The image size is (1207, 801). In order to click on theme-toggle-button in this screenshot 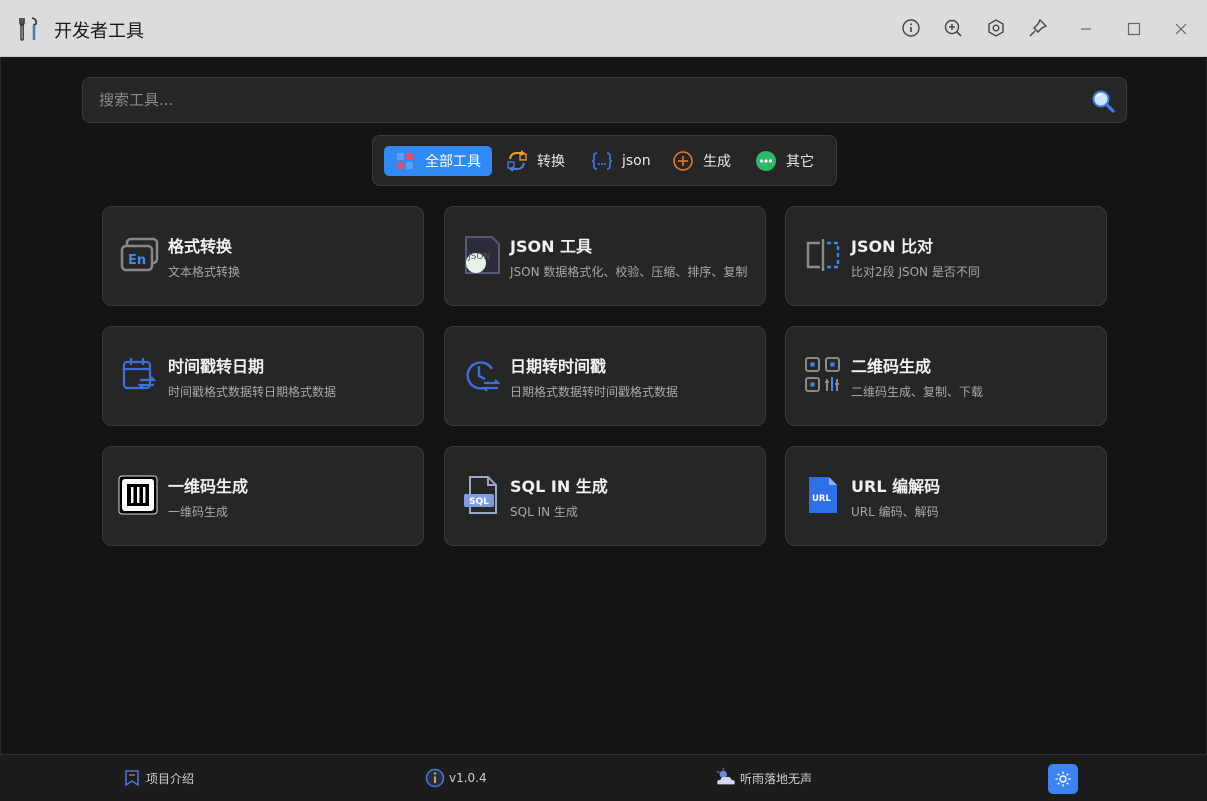, I will do `click(1063, 779)`.